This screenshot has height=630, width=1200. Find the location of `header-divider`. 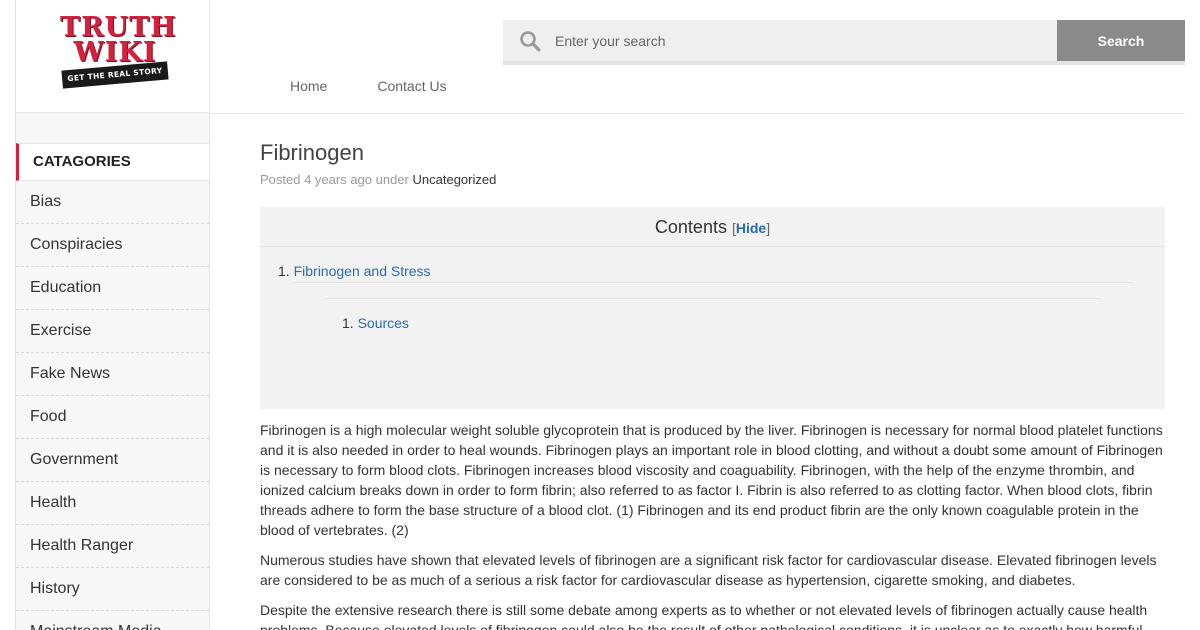

header-divider is located at coordinates (697, 113).